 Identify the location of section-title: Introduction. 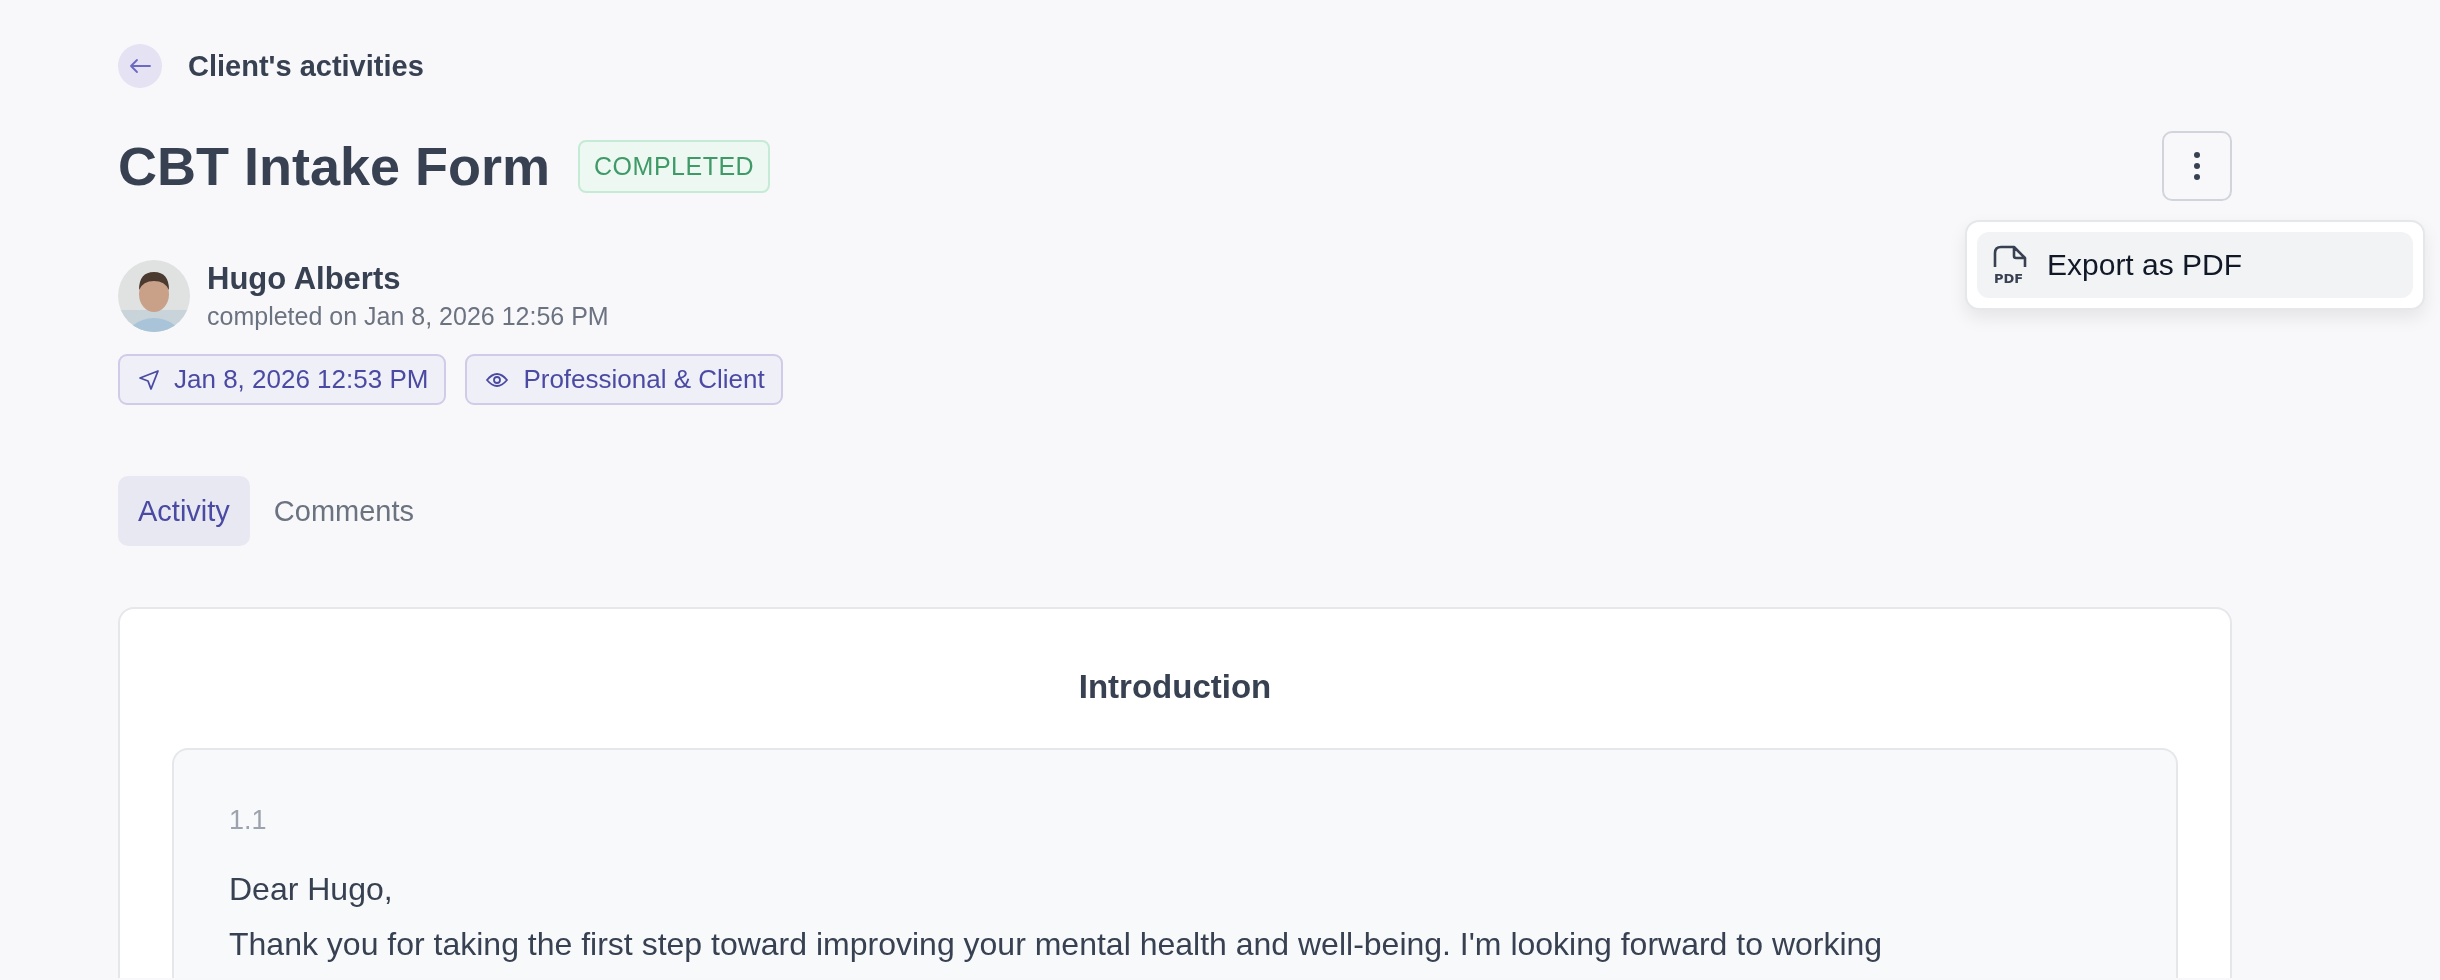
(1175, 687).